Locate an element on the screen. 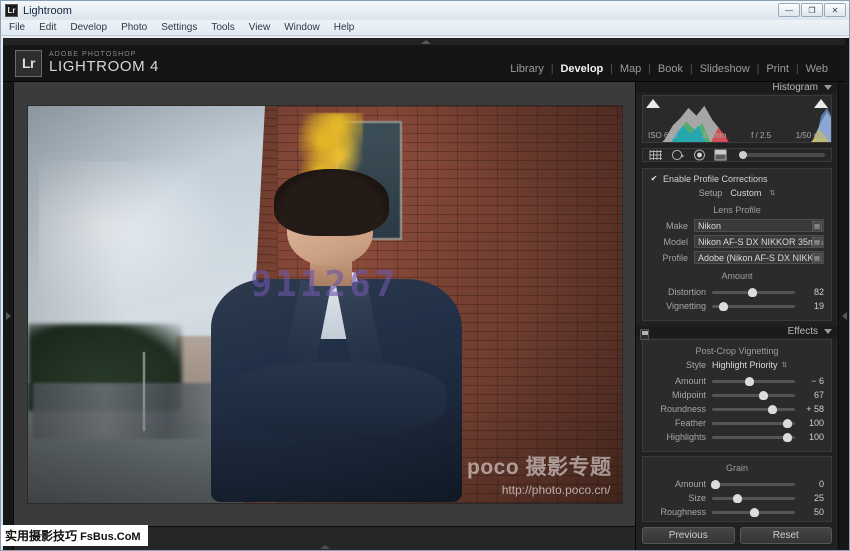 The image size is (850, 551). filmstrip-toggle-icon is located at coordinates (324, 547).